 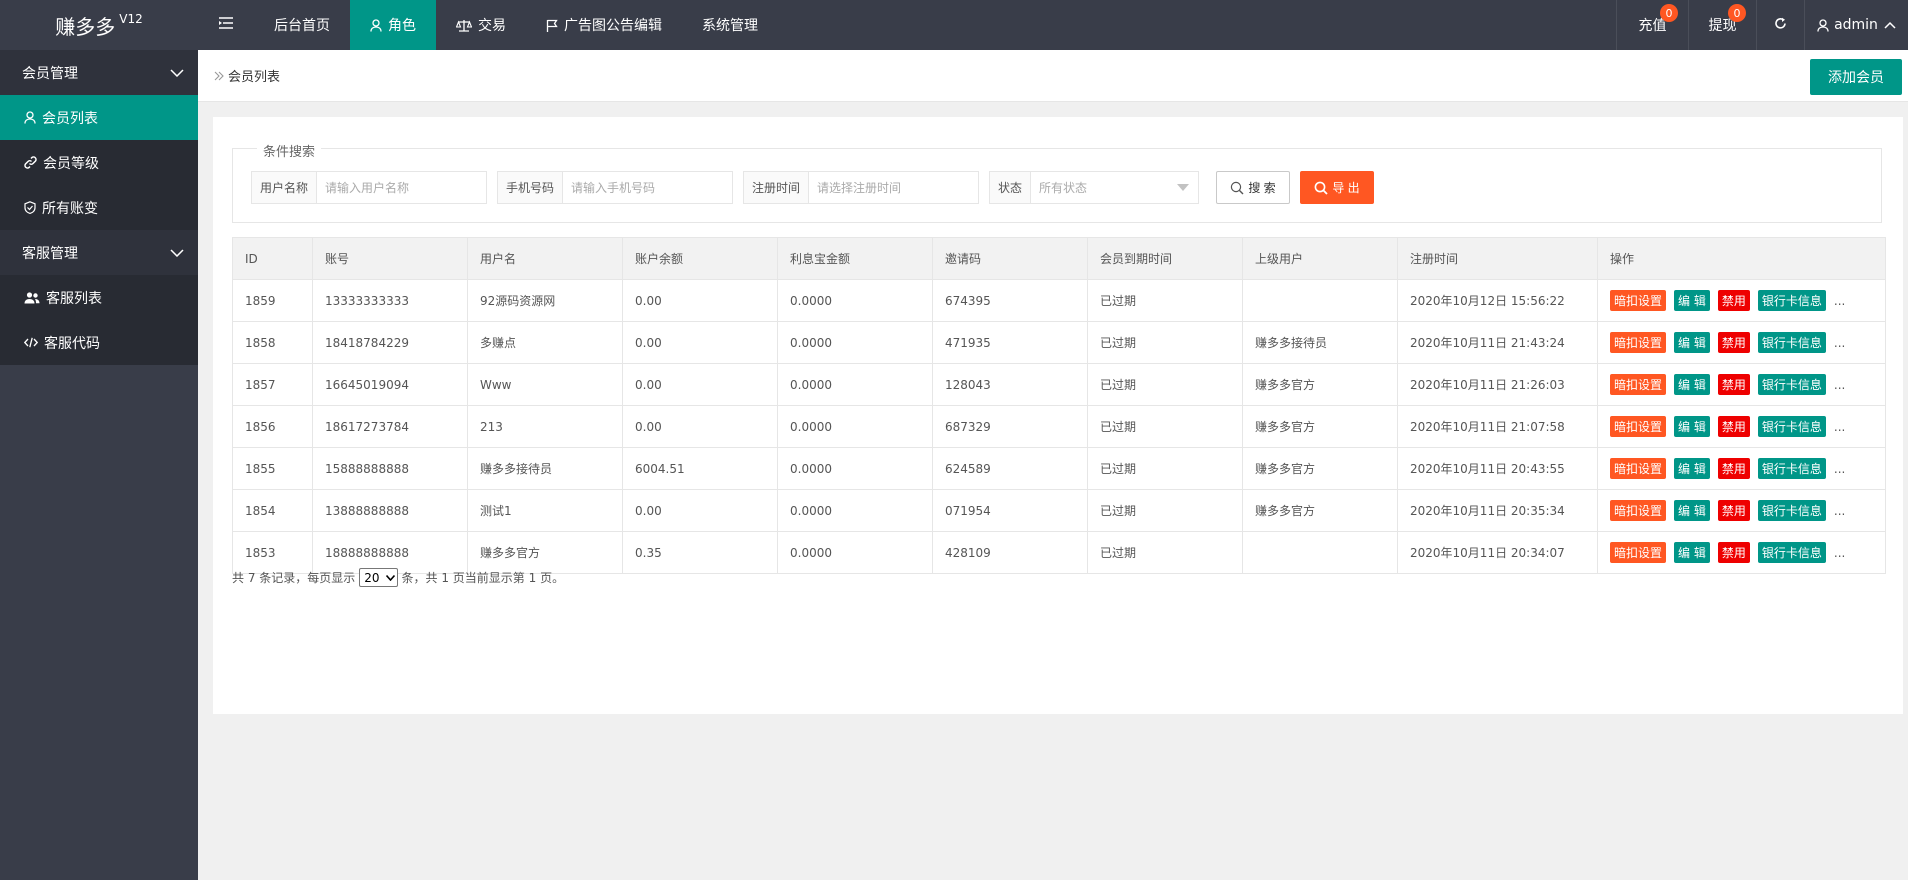 I want to click on menu-toggle-button, so click(x=226, y=25).